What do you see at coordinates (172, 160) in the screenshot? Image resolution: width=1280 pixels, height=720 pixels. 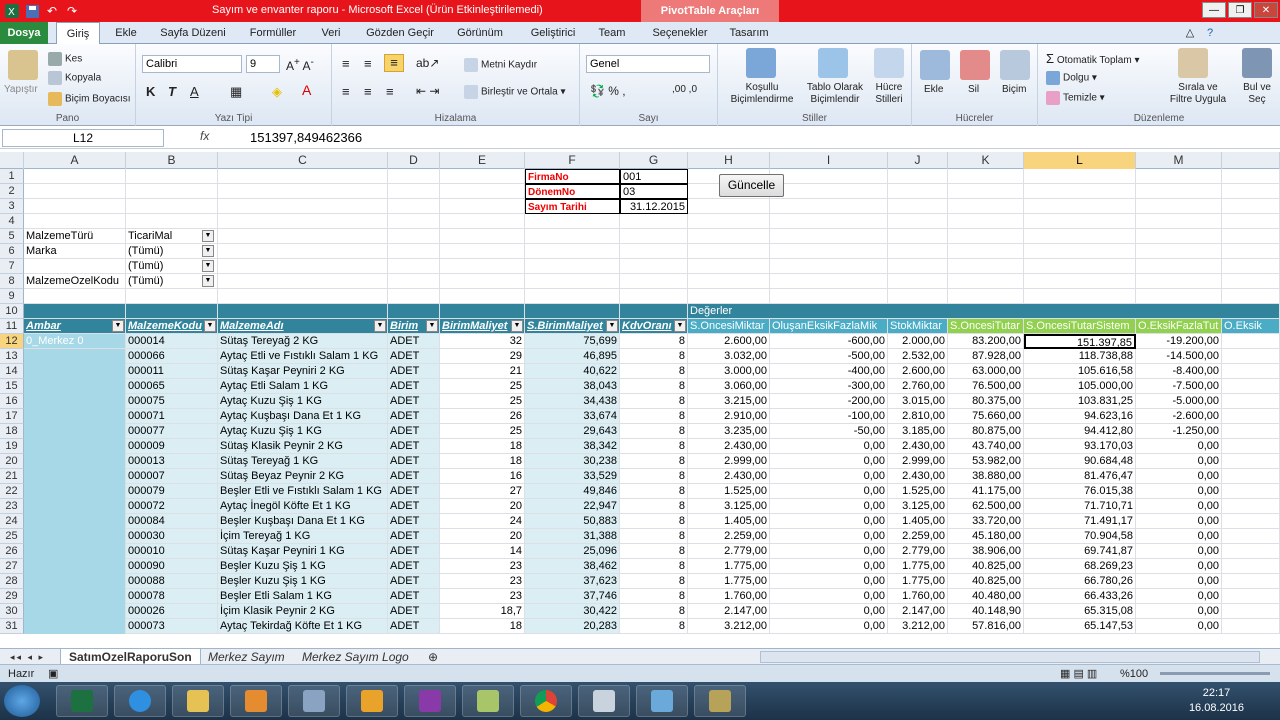 I see `column-header-b: B` at bounding box center [172, 160].